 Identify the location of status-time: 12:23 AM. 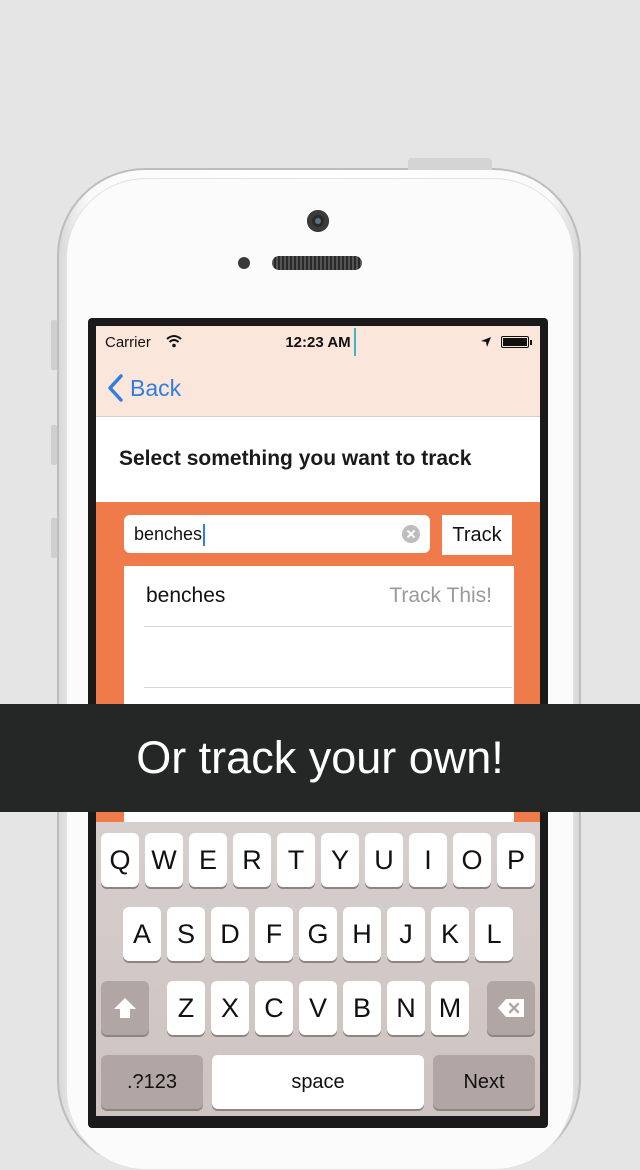
(318, 342).